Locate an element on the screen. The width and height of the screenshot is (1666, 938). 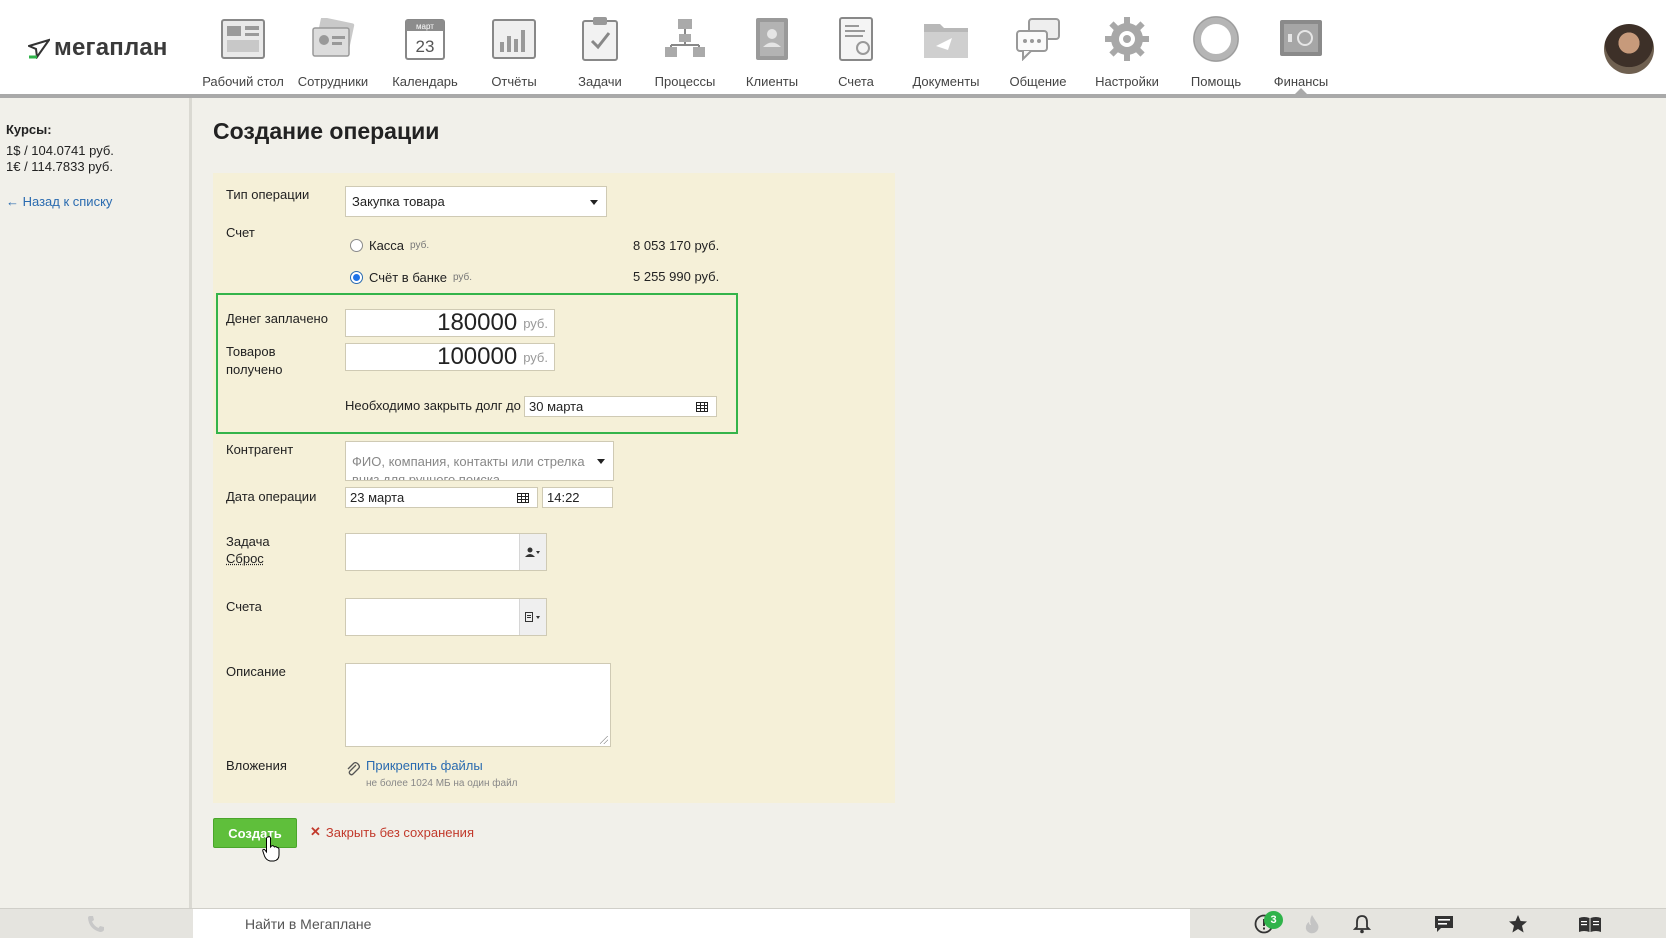
tasks-icon is located at coordinates (600, 39).